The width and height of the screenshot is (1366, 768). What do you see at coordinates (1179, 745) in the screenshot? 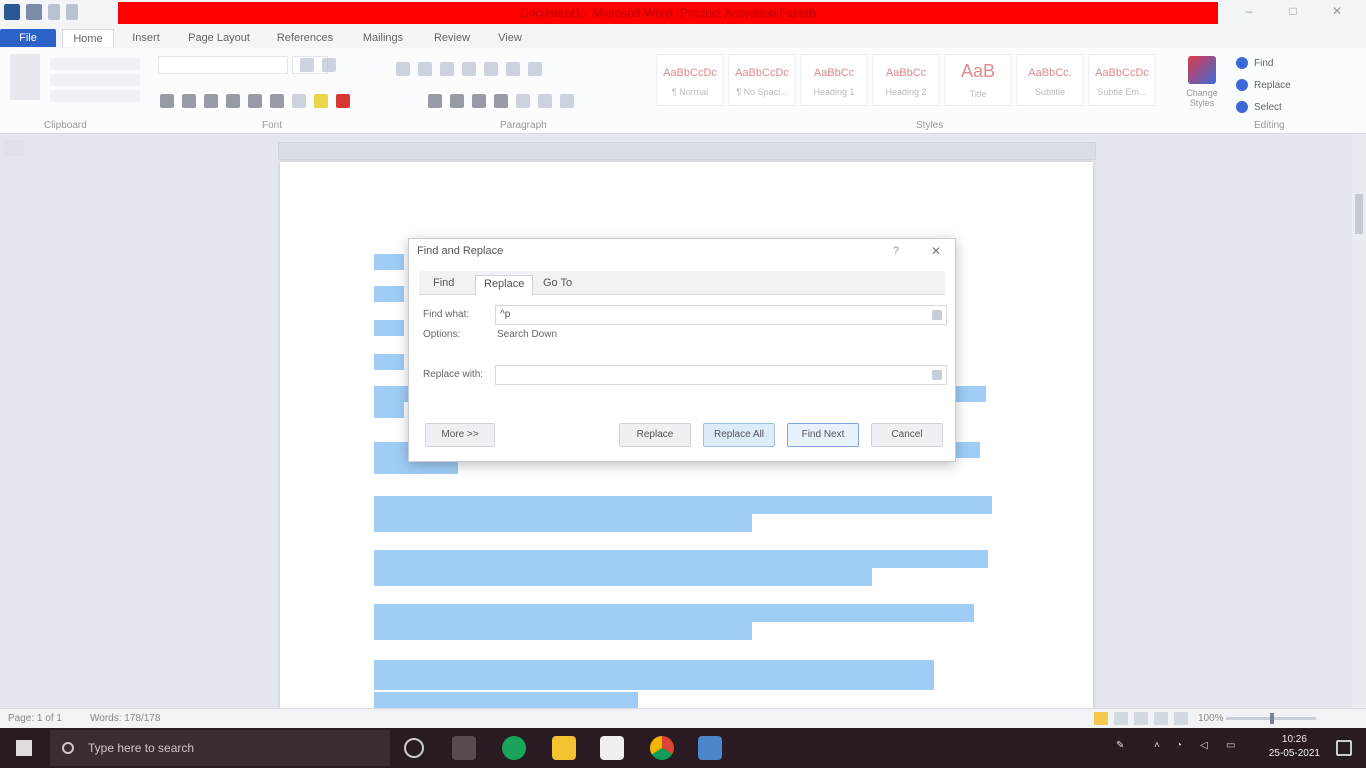
I see `network-icon: ◔` at bounding box center [1179, 745].